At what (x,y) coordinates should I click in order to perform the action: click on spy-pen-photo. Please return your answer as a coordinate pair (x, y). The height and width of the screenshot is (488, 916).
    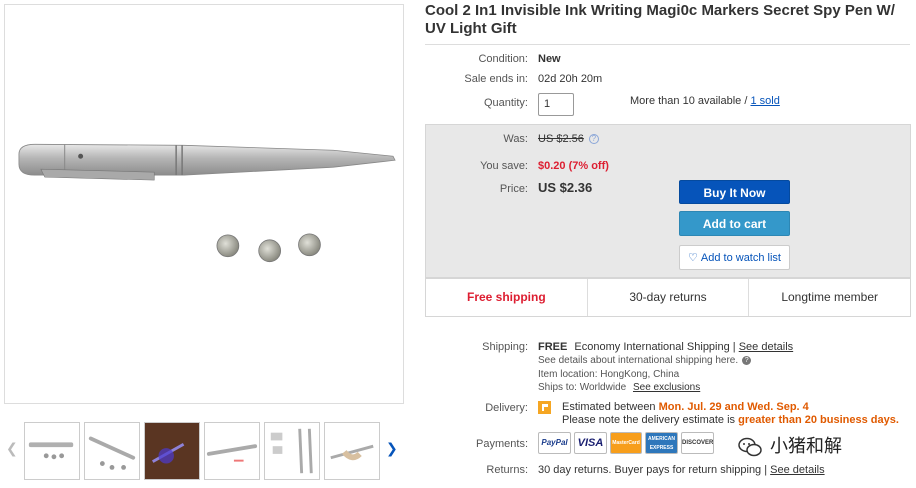
    Looking at the image, I should click on (207, 203).